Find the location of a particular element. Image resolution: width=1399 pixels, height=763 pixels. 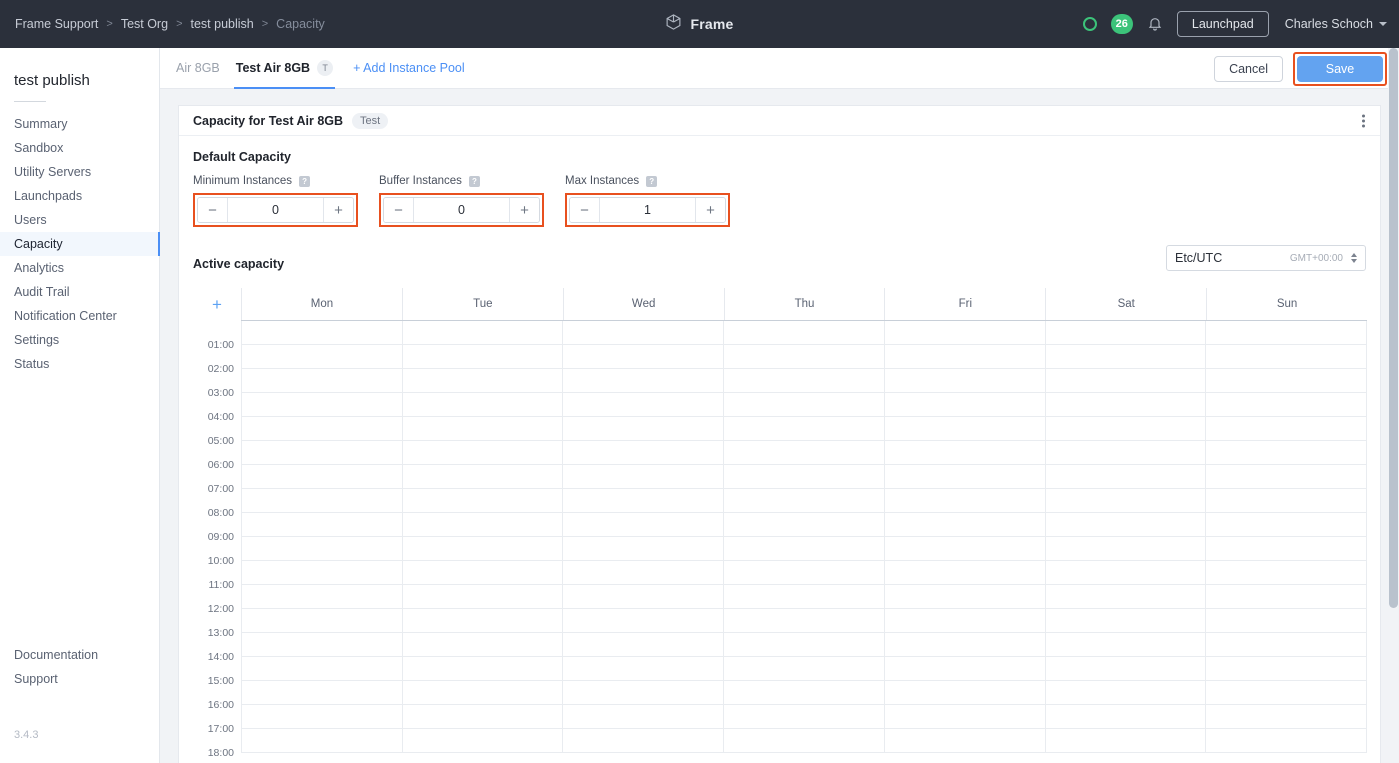

sidebar-item-settings: Settings is located at coordinates (79, 340).